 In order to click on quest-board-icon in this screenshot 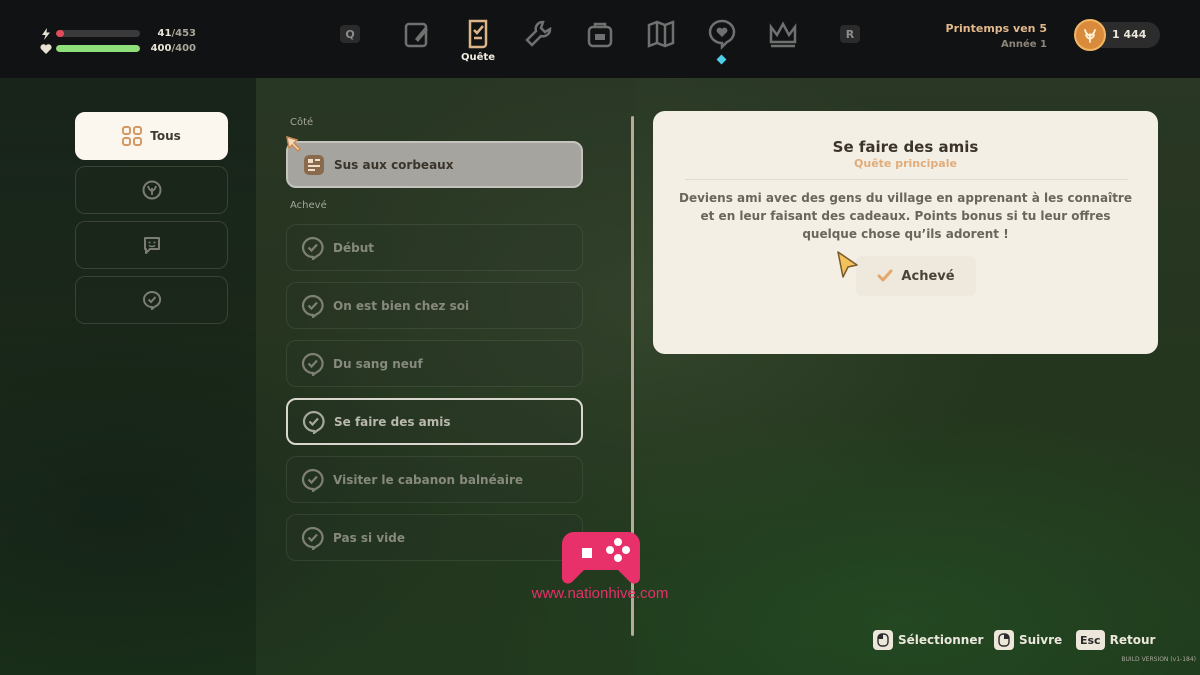, I will do `click(314, 164)`.